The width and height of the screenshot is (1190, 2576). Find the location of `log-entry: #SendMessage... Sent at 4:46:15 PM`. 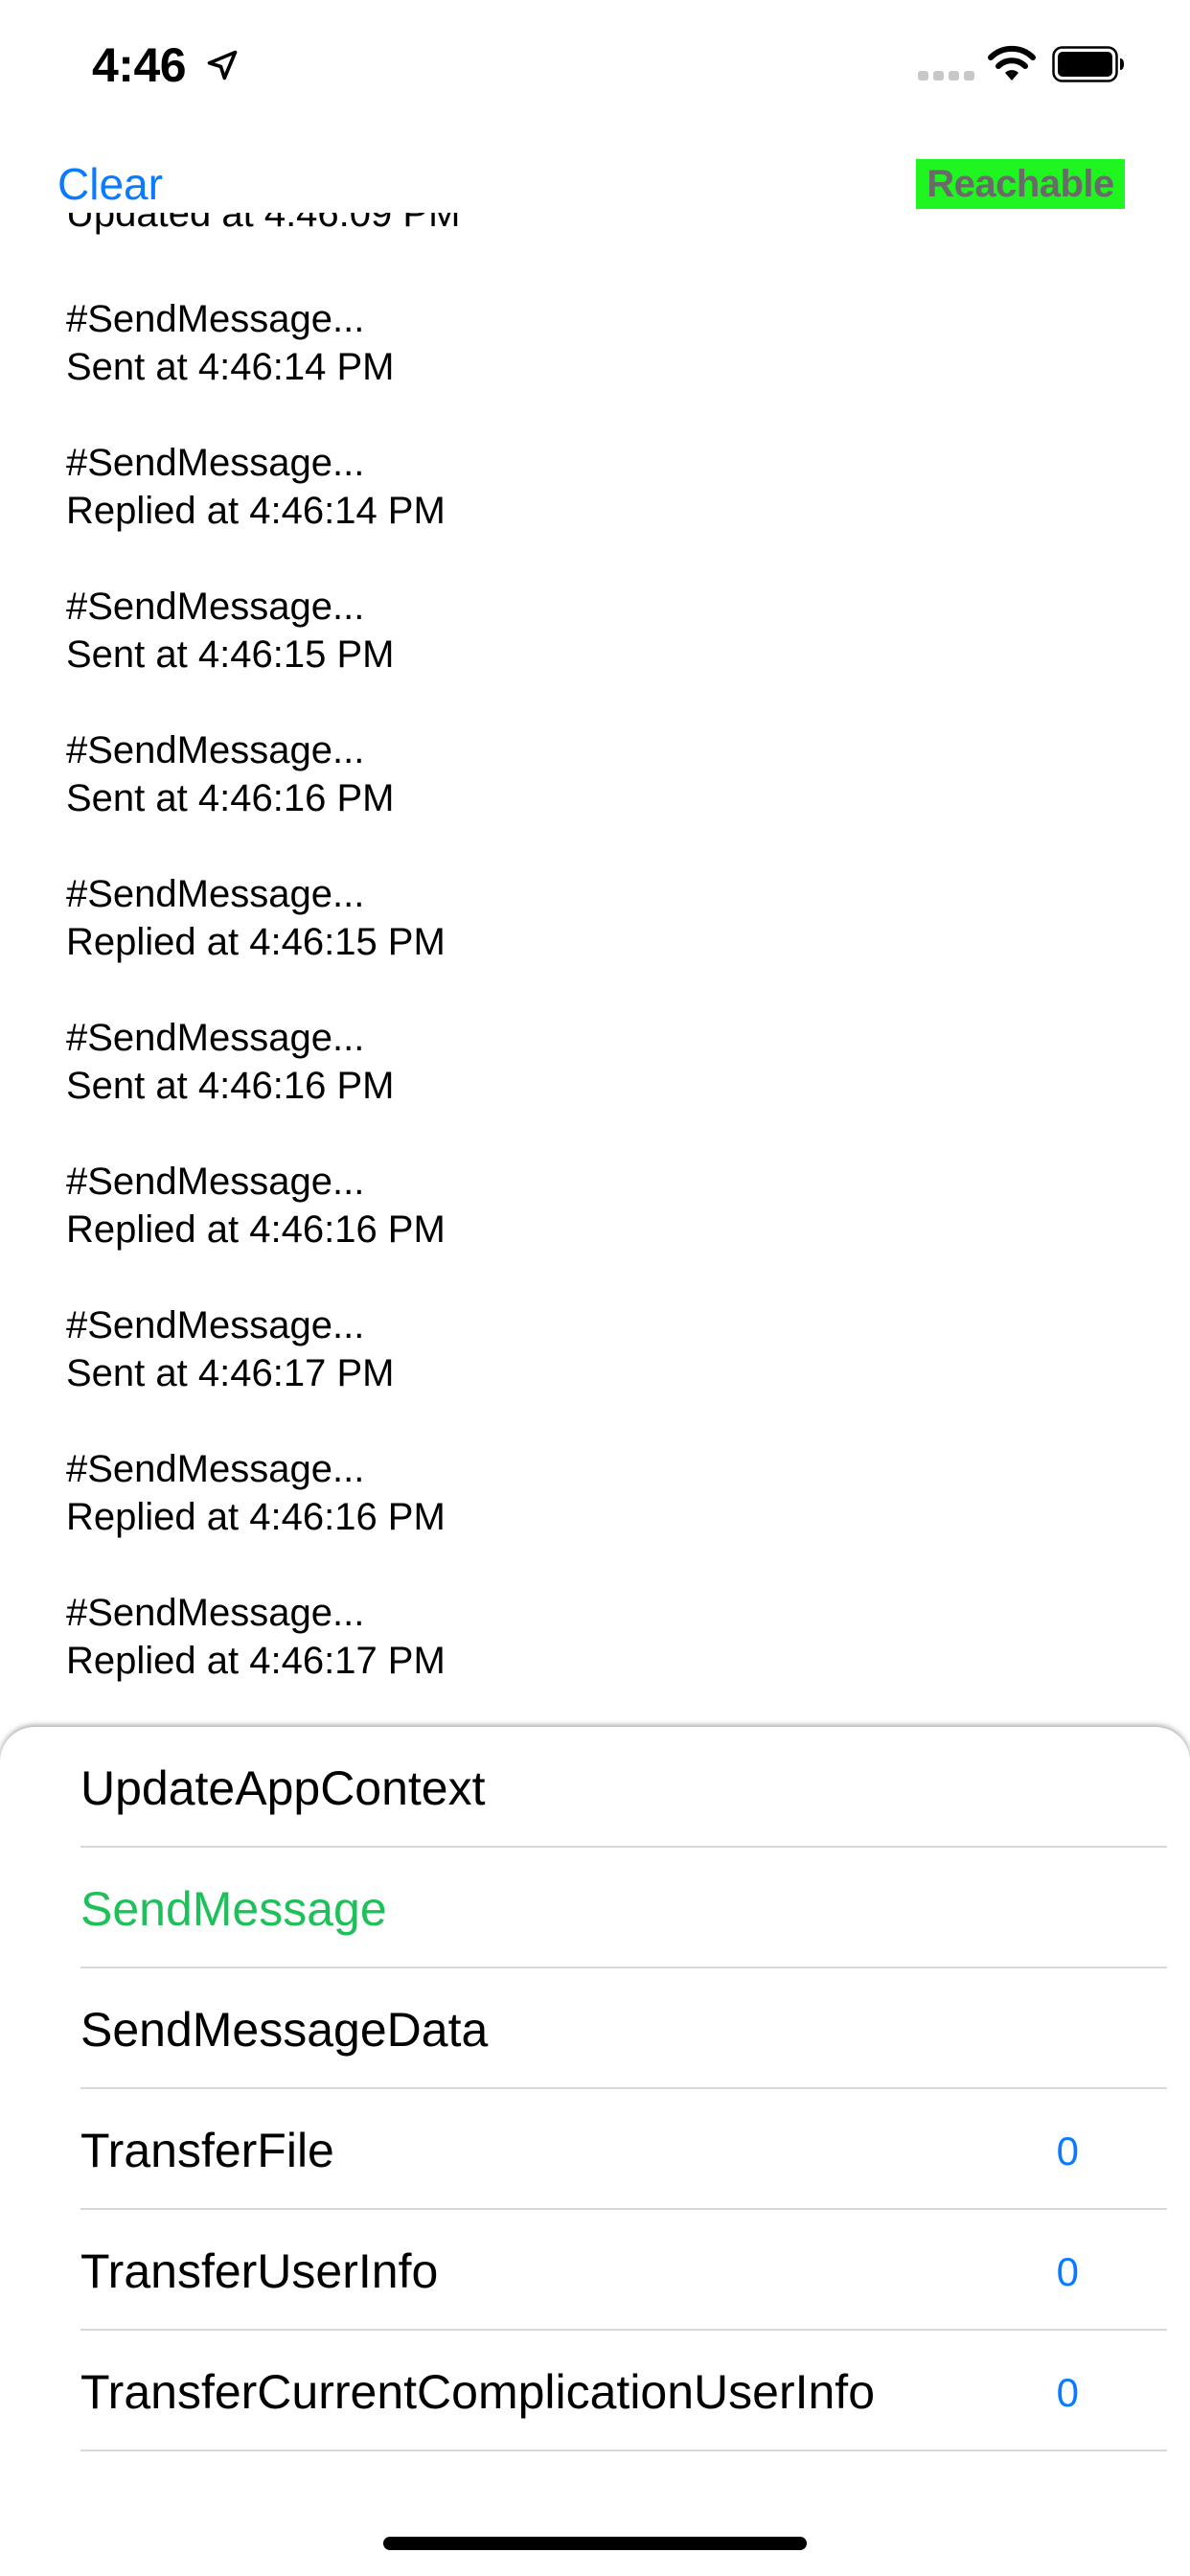

log-entry: #SendMessage... Sent at 4:46:15 PM is located at coordinates (256, 654).